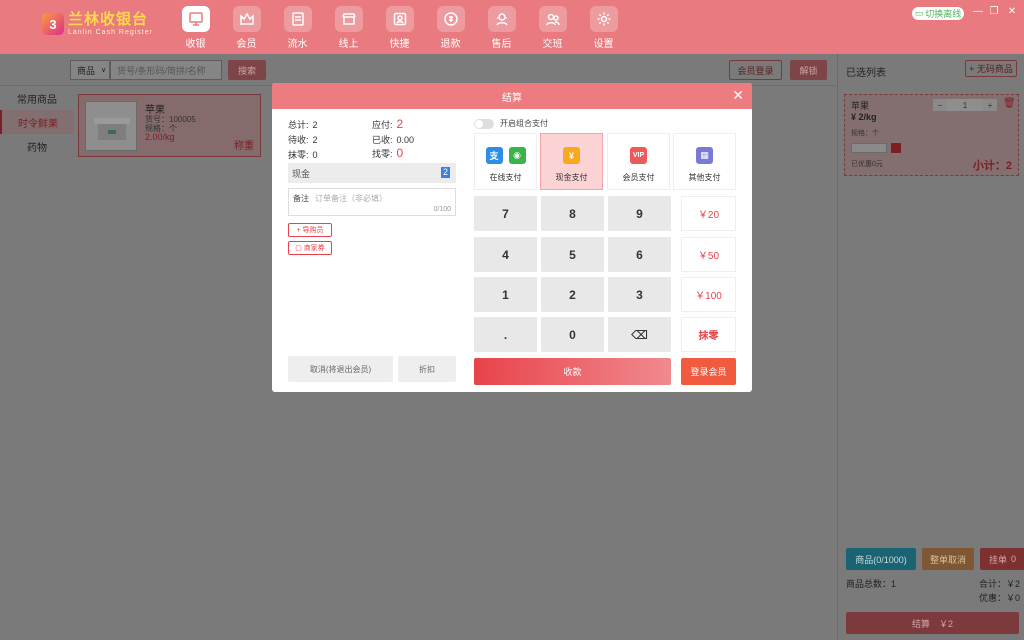 This screenshot has height=640, width=1024. I want to click on combo-pay-toggle, so click(484, 123).